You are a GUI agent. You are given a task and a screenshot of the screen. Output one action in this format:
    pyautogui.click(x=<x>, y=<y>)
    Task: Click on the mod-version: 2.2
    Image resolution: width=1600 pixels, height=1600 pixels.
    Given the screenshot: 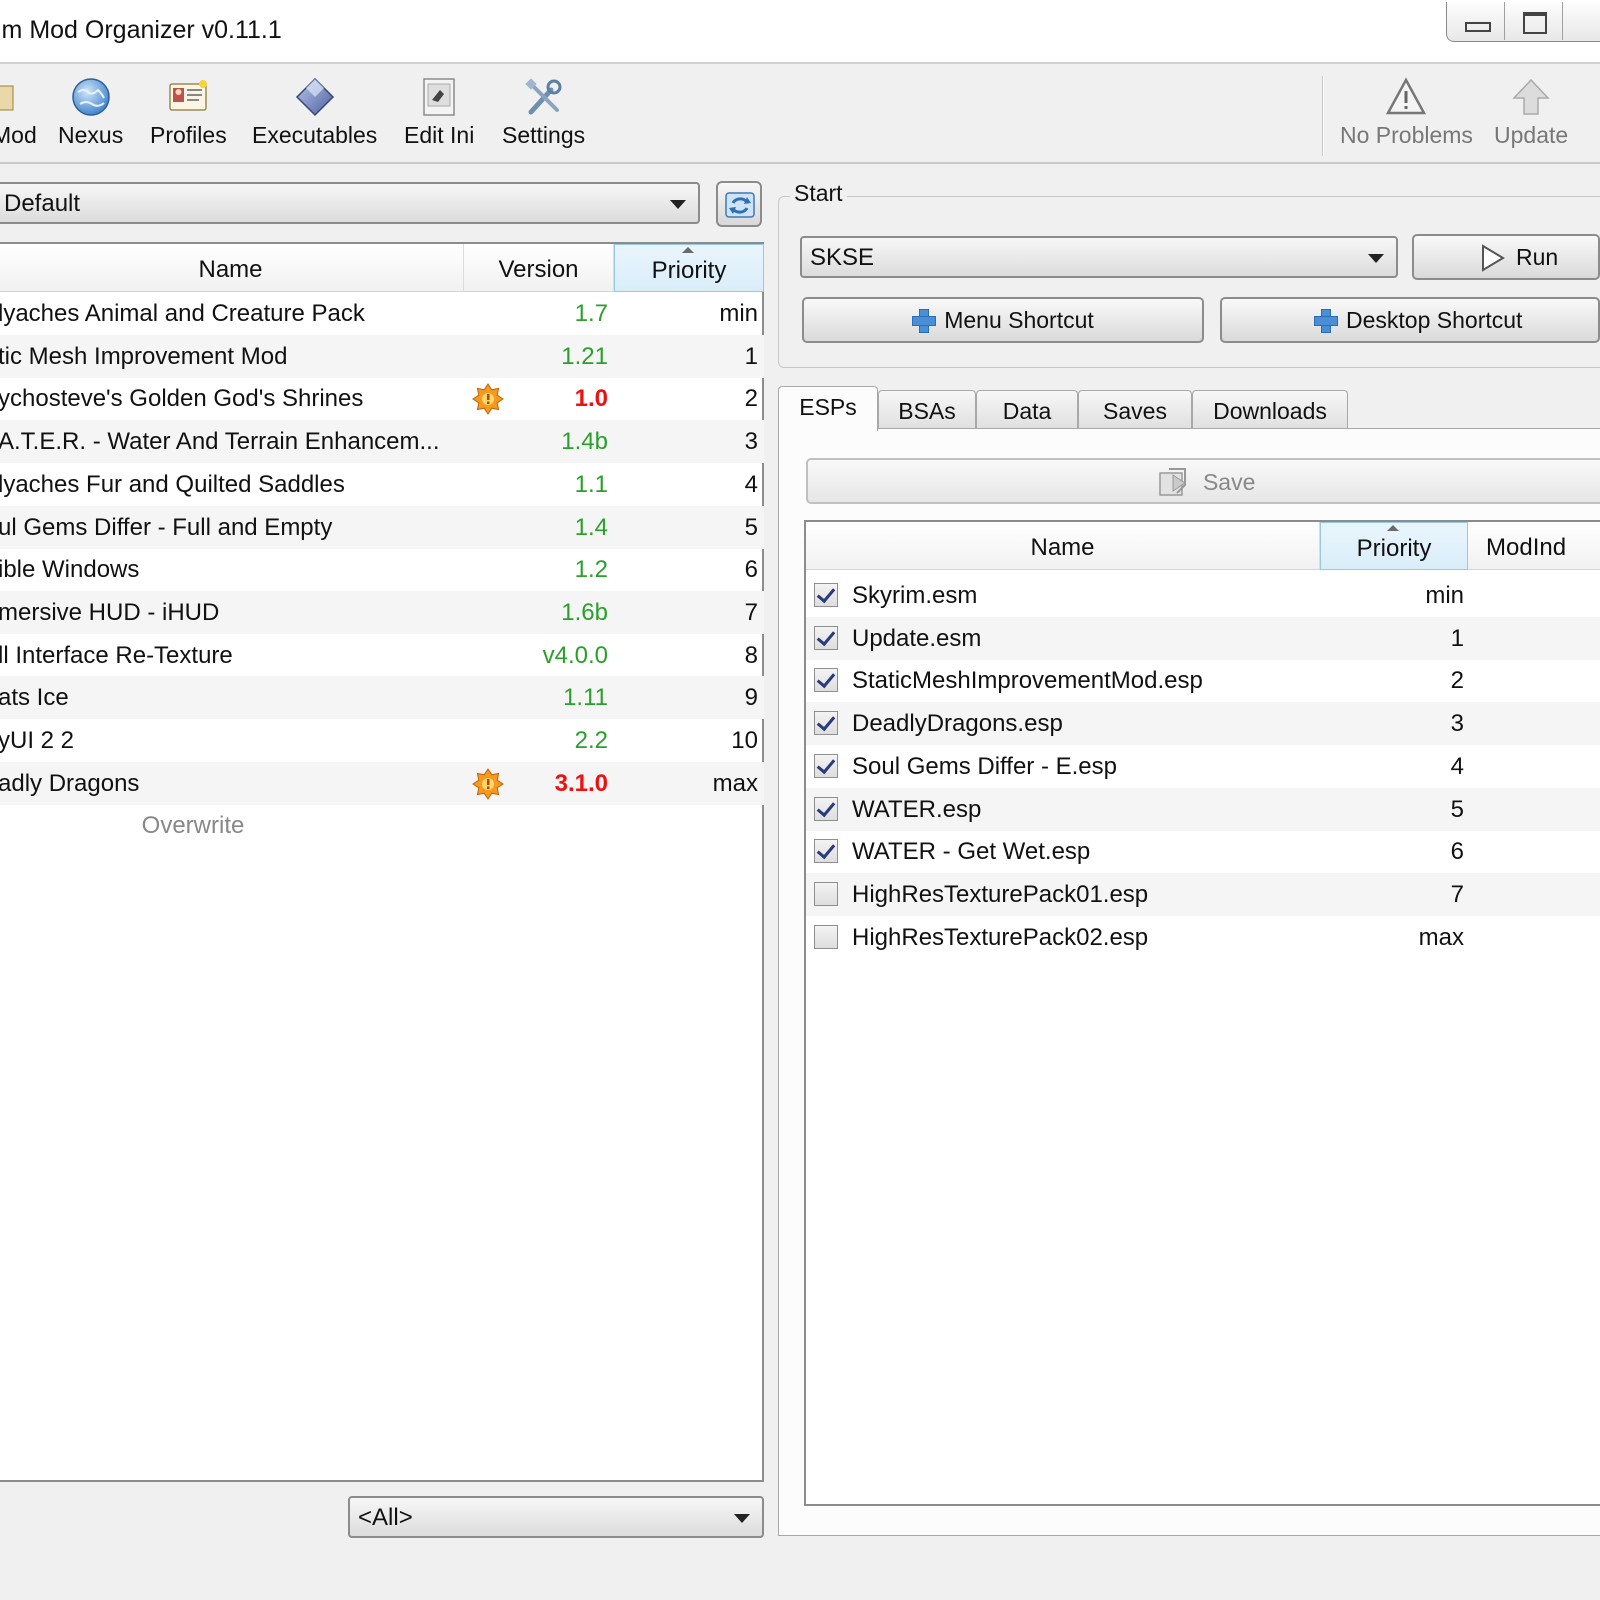 What is the action you would take?
    pyautogui.click(x=591, y=740)
    